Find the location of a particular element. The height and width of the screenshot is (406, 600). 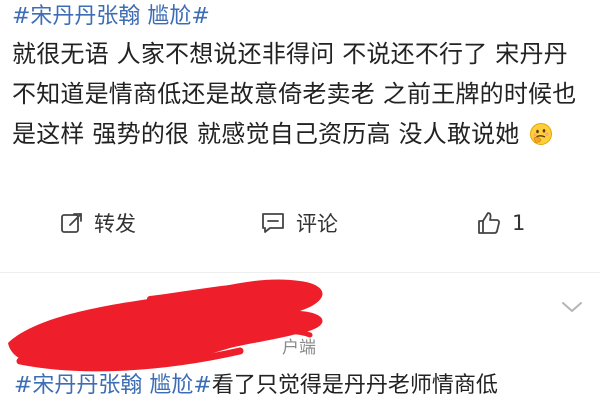

comment-icon is located at coordinates (273, 223).